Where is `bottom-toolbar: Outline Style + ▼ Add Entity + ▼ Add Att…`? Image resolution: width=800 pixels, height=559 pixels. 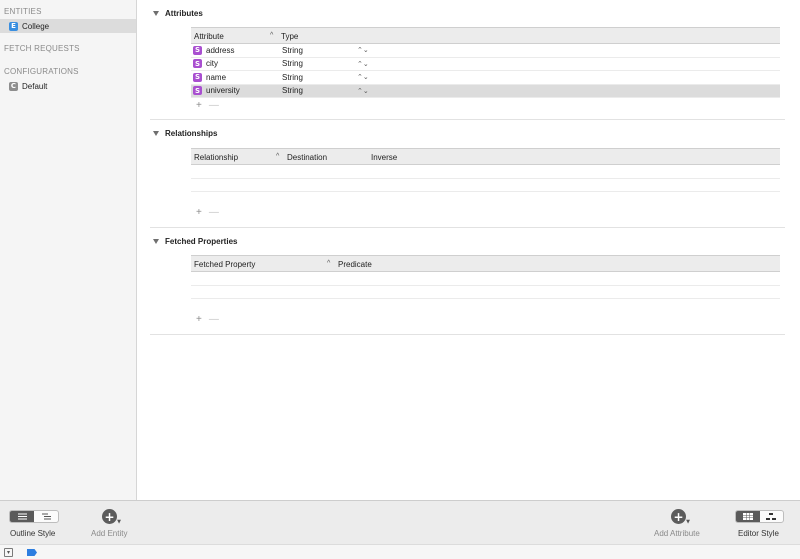 bottom-toolbar: Outline Style + ▼ Add Entity + ▼ Add Att… is located at coordinates (400, 522).